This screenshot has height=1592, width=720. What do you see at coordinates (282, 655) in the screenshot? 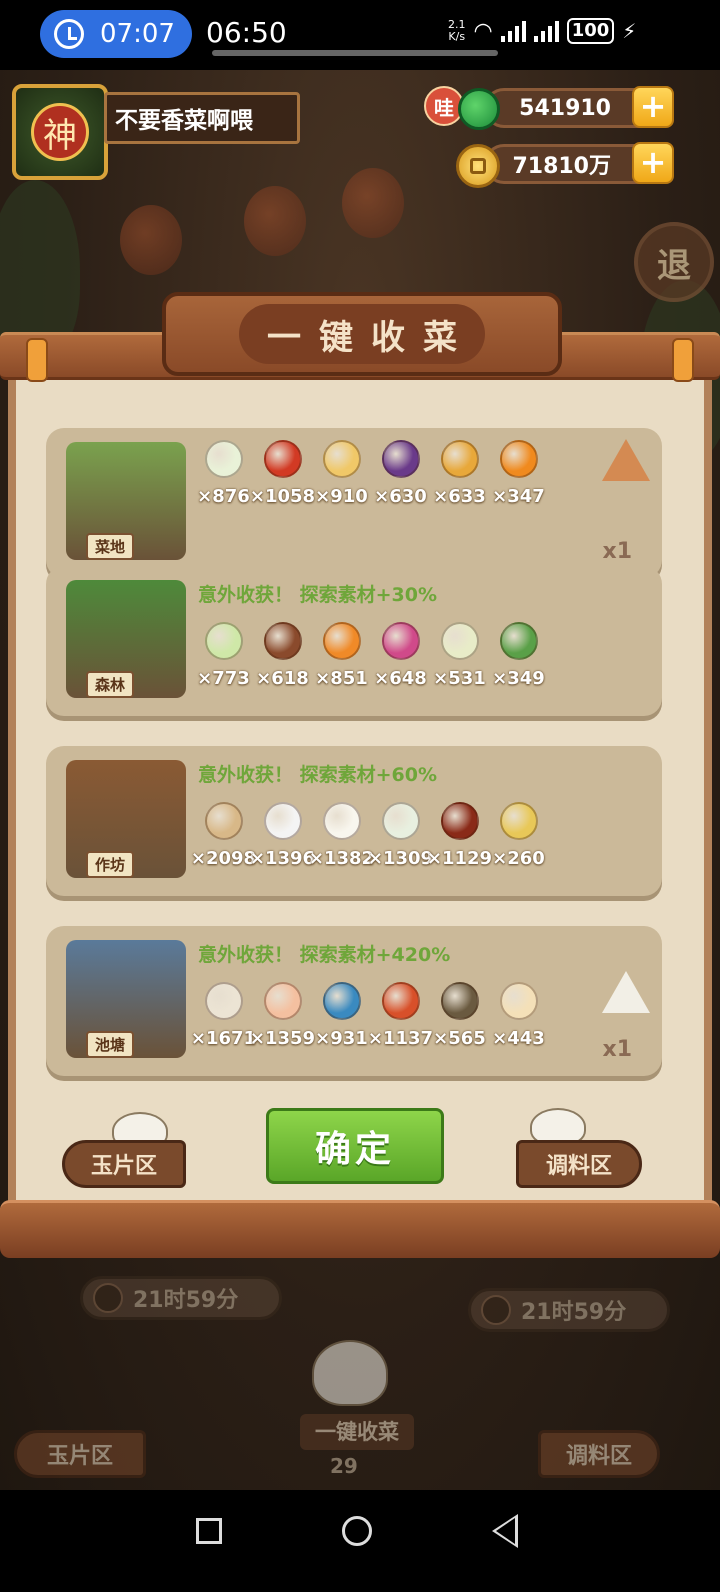
I see `harvest-item: ×618` at bounding box center [282, 655].